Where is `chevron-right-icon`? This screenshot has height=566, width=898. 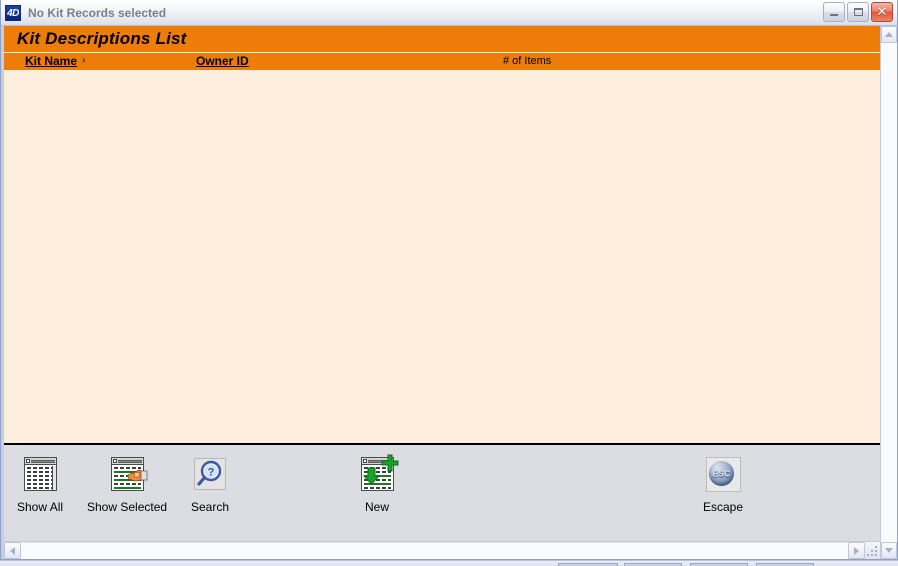 chevron-right-icon is located at coordinates (856, 550).